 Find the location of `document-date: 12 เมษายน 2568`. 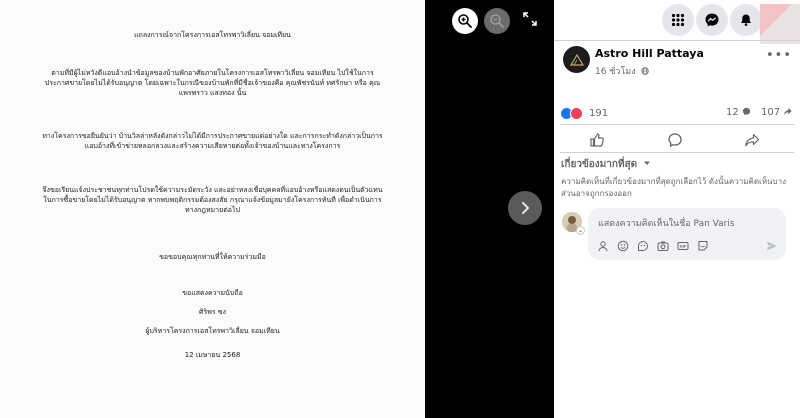

document-date: 12 เมษายน 2568 is located at coordinates (212, 355).